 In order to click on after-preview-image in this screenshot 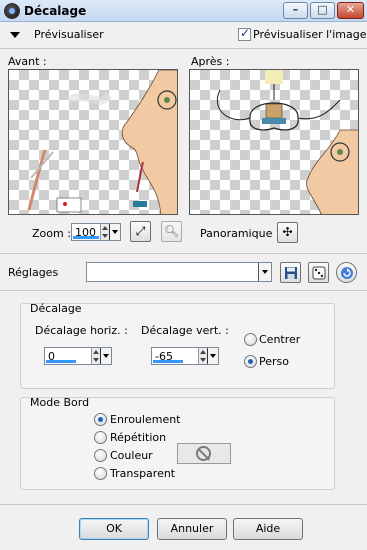, I will do `click(287, 142)`.